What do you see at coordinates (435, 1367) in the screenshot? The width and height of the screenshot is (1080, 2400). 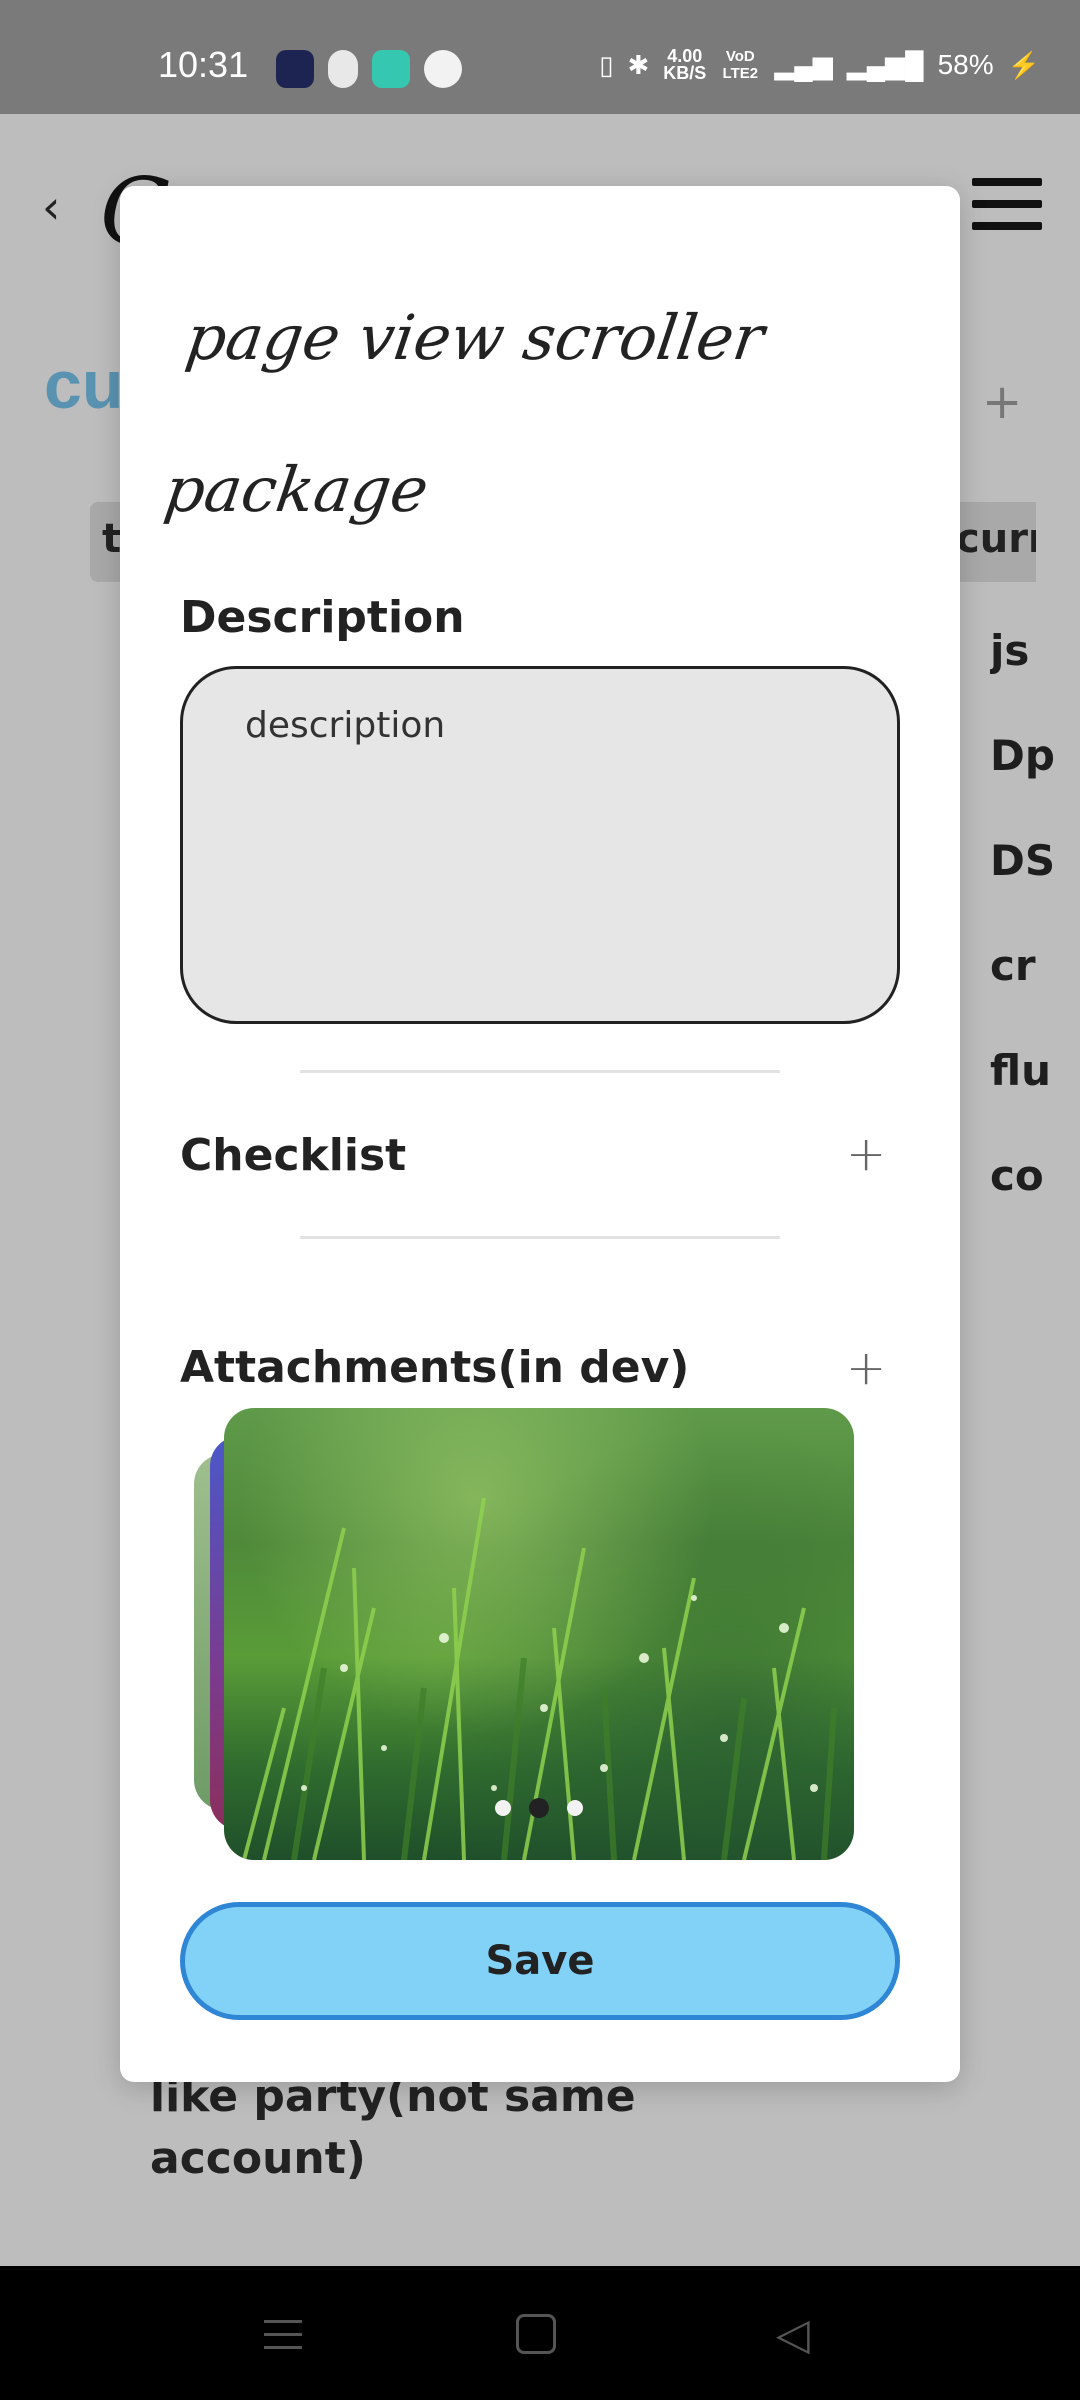 I see `attachments-label: Attachments(in dev)` at bounding box center [435, 1367].